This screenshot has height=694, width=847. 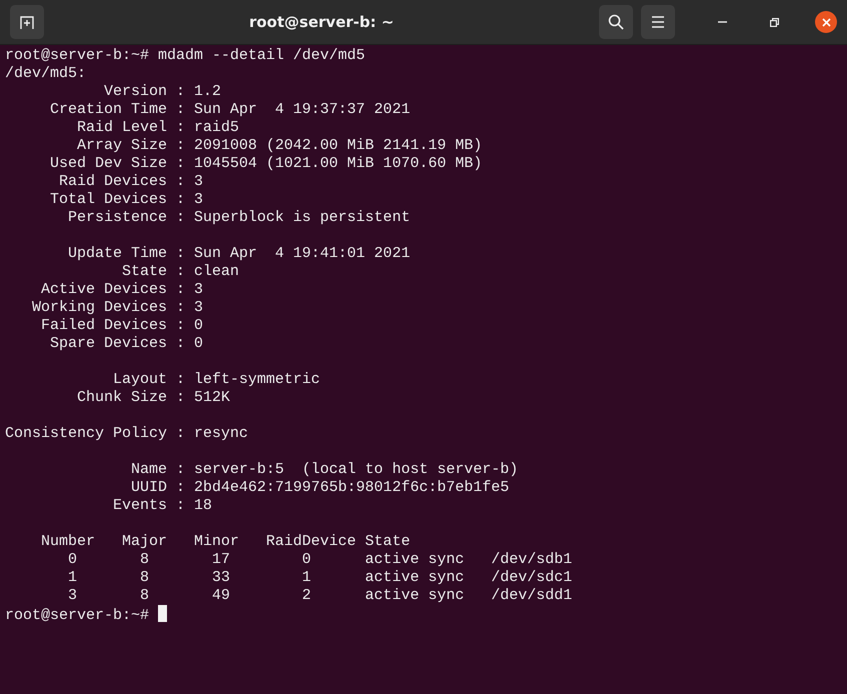 I want to click on output-line: Used Dev Size : 1045504 (1021.00 MiB 1070.60 MB), so click(x=266, y=164).